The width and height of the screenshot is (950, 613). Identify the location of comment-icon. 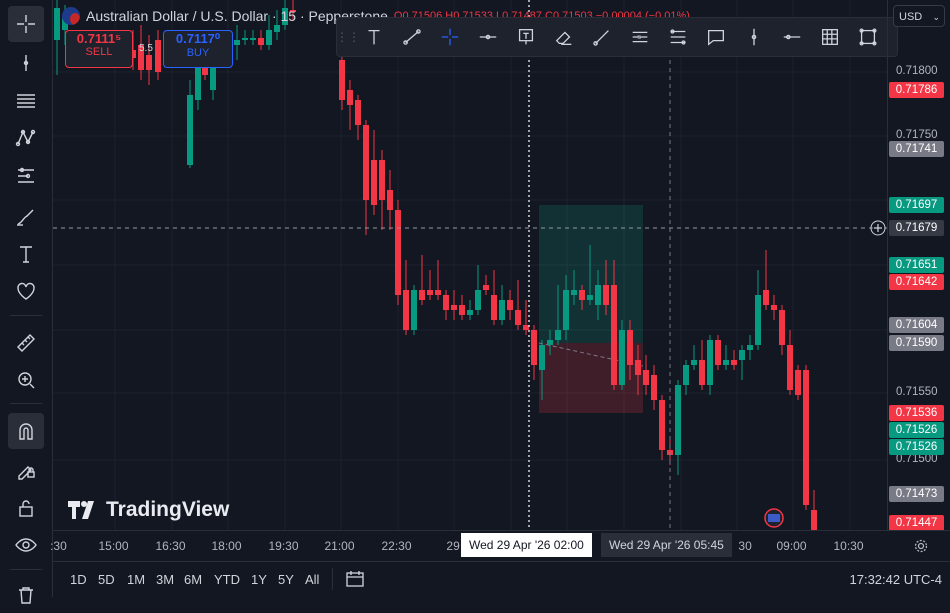
(716, 37).